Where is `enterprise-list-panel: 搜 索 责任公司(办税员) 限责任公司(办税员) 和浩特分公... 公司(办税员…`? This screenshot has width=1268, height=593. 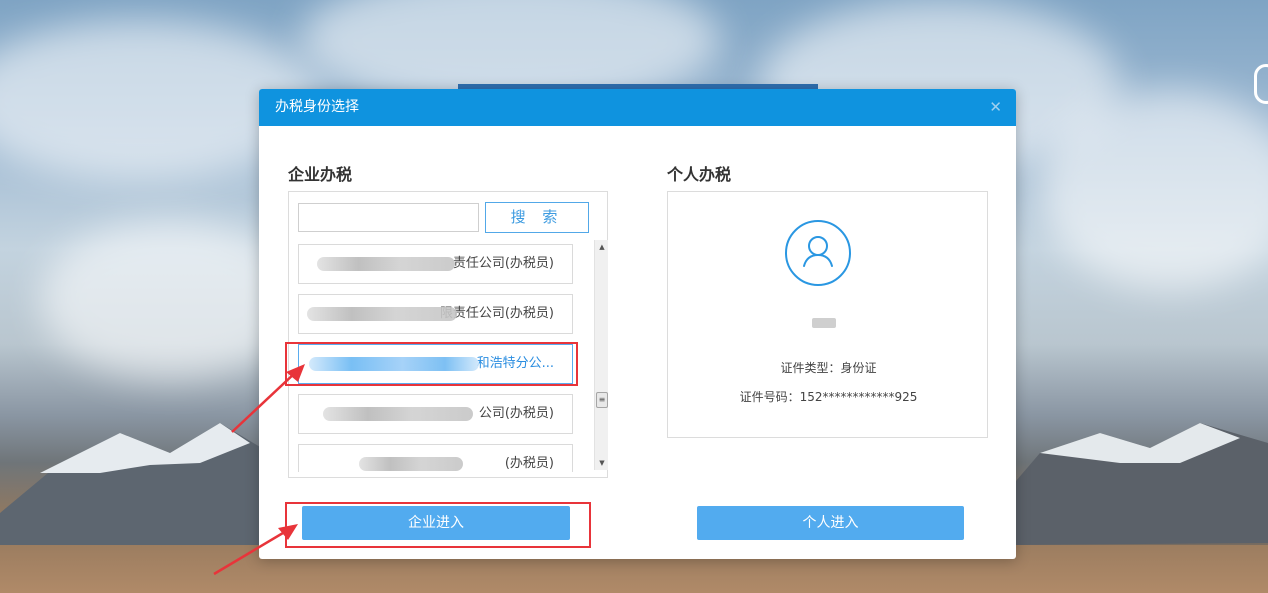
enterprise-list-panel: 搜 索 责任公司(办税员) 限责任公司(办税员) 和浩特分公... 公司(办税员… is located at coordinates (448, 334).